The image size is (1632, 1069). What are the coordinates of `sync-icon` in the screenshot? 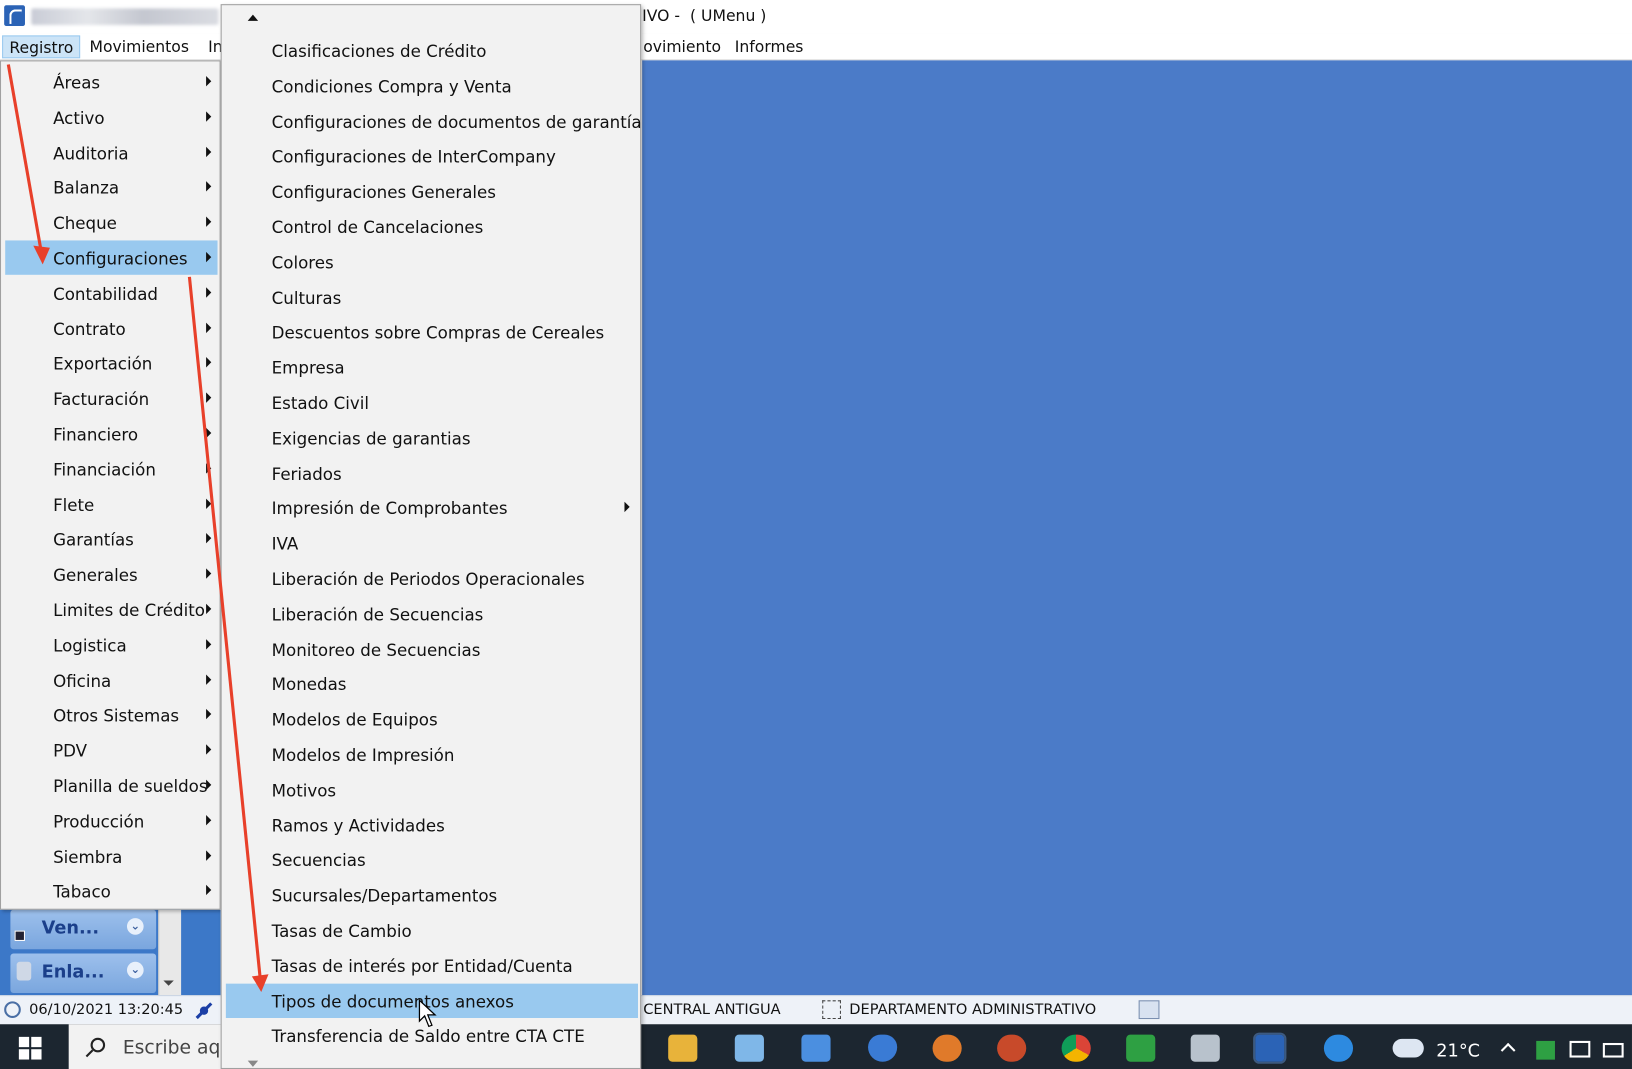 It's located at (947, 1048).